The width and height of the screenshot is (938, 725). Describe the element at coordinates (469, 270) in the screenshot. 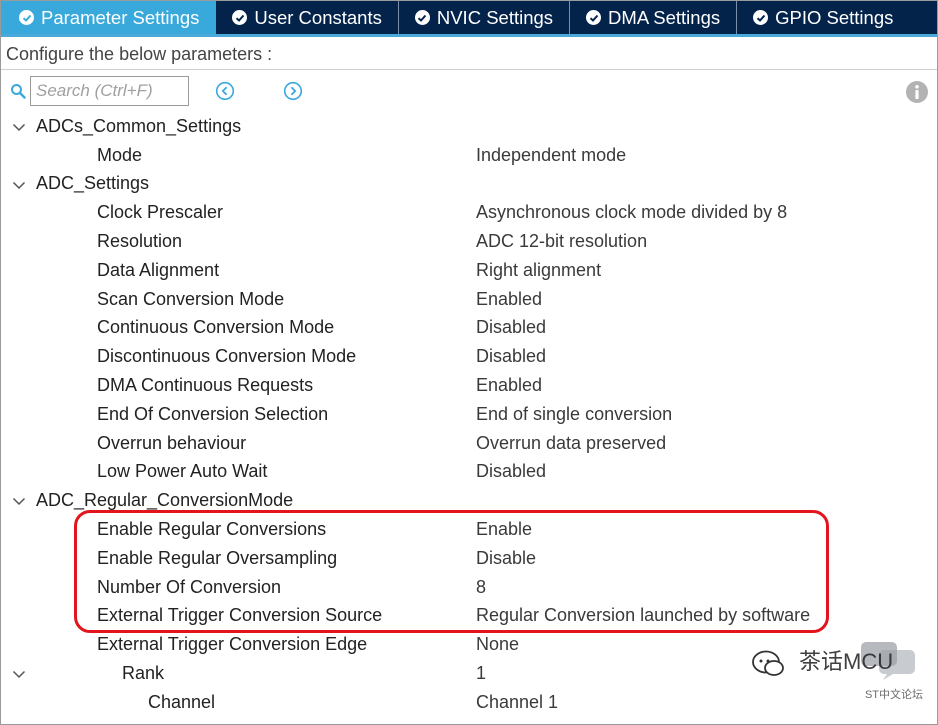

I see `param-row: Data Alignment Right alignment` at that location.